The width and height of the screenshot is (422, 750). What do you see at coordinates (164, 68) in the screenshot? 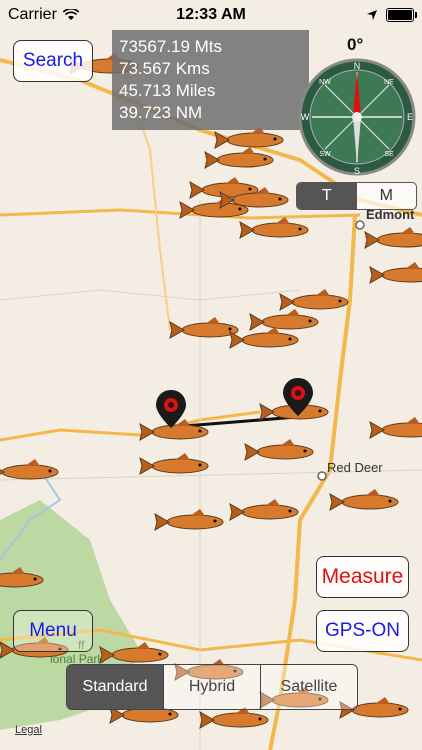
I see `distance-kms: 73.567 Kms` at bounding box center [164, 68].